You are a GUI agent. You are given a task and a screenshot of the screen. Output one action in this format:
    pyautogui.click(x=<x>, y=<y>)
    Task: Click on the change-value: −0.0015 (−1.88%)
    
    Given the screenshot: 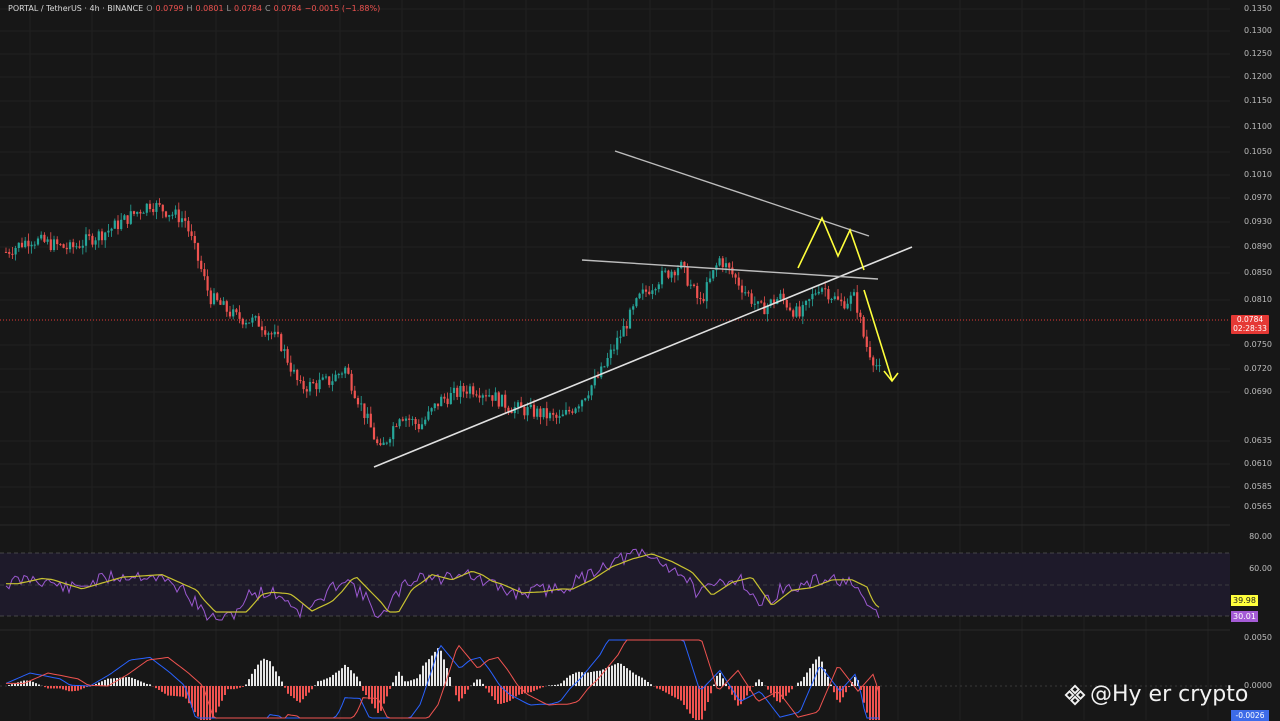 What is the action you would take?
    pyautogui.click(x=343, y=8)
    